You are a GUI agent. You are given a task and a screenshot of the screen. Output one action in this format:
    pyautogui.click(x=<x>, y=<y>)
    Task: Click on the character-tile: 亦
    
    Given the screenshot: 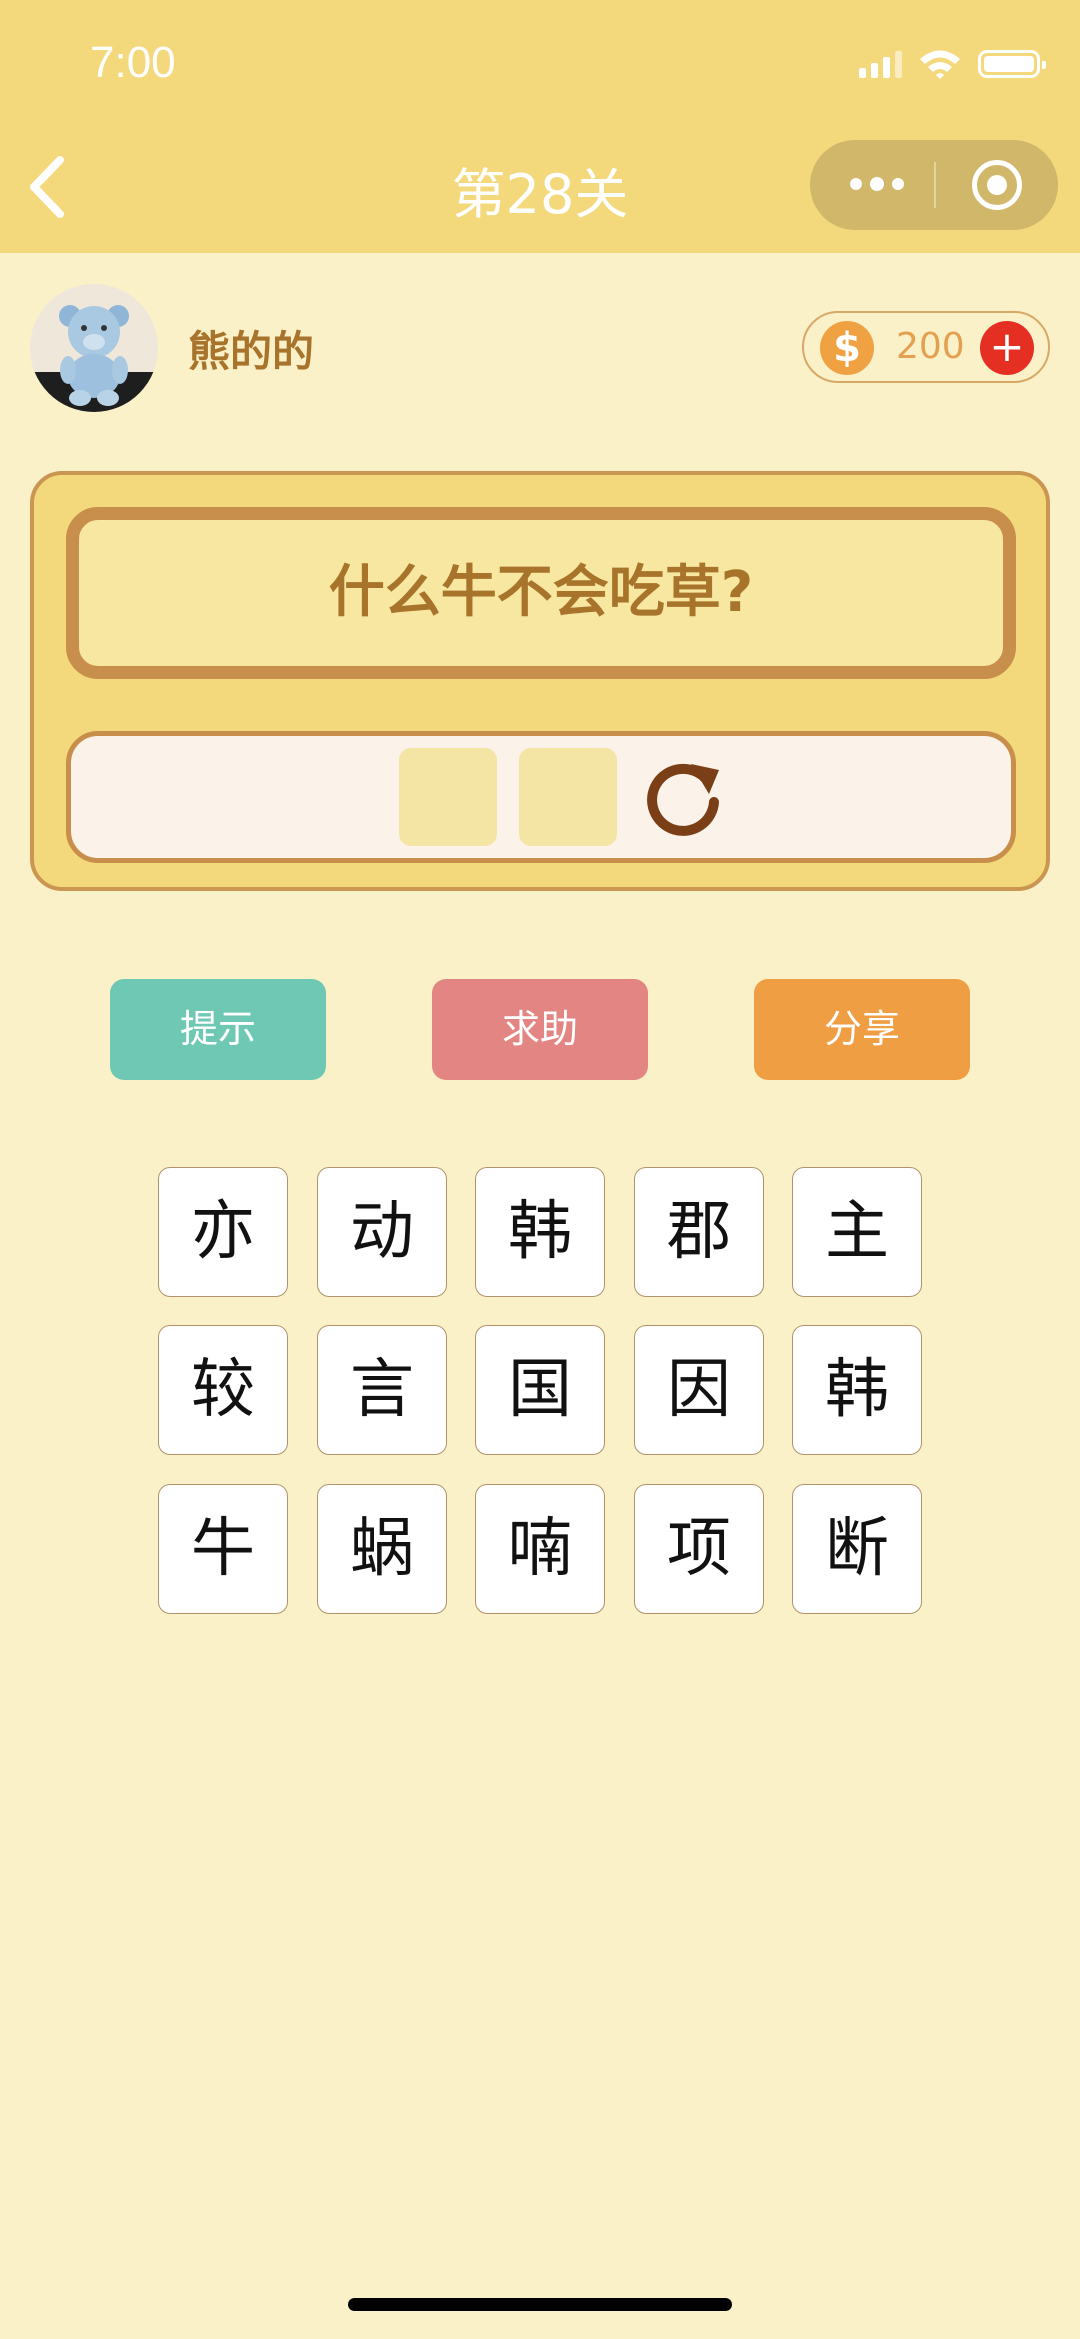 What is the action you would take?
    pyautogui.click(x=223, y=1232)
    